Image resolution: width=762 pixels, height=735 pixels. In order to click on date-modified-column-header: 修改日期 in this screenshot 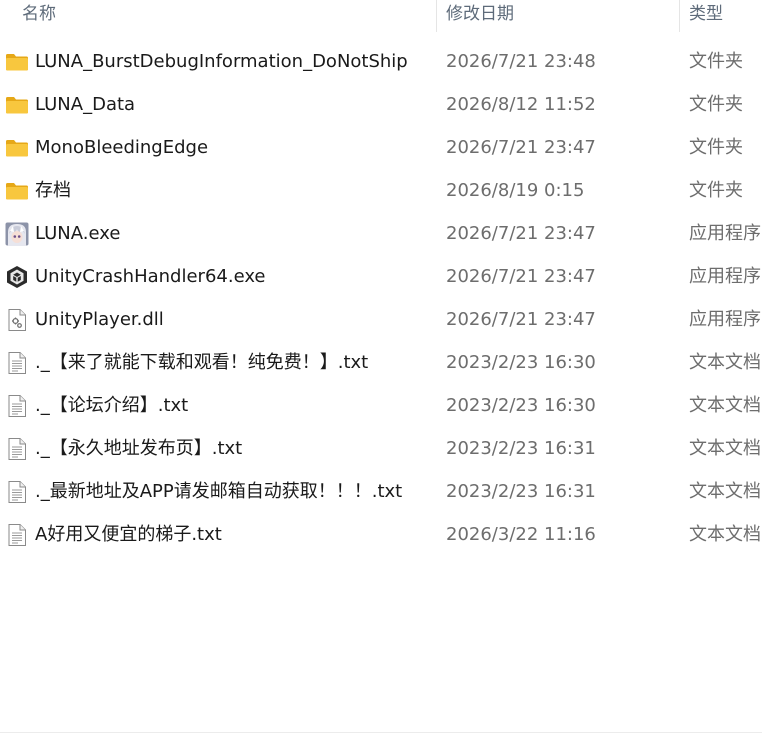, I will do `click(560, 15)`.